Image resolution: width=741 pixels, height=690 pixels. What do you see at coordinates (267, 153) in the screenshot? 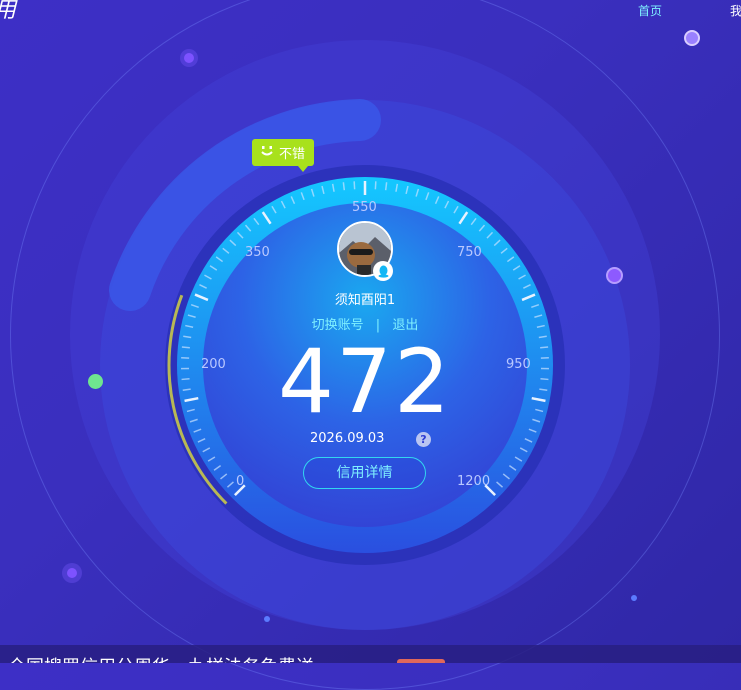
I see `smile-icon` at bounding box center [267, 153].